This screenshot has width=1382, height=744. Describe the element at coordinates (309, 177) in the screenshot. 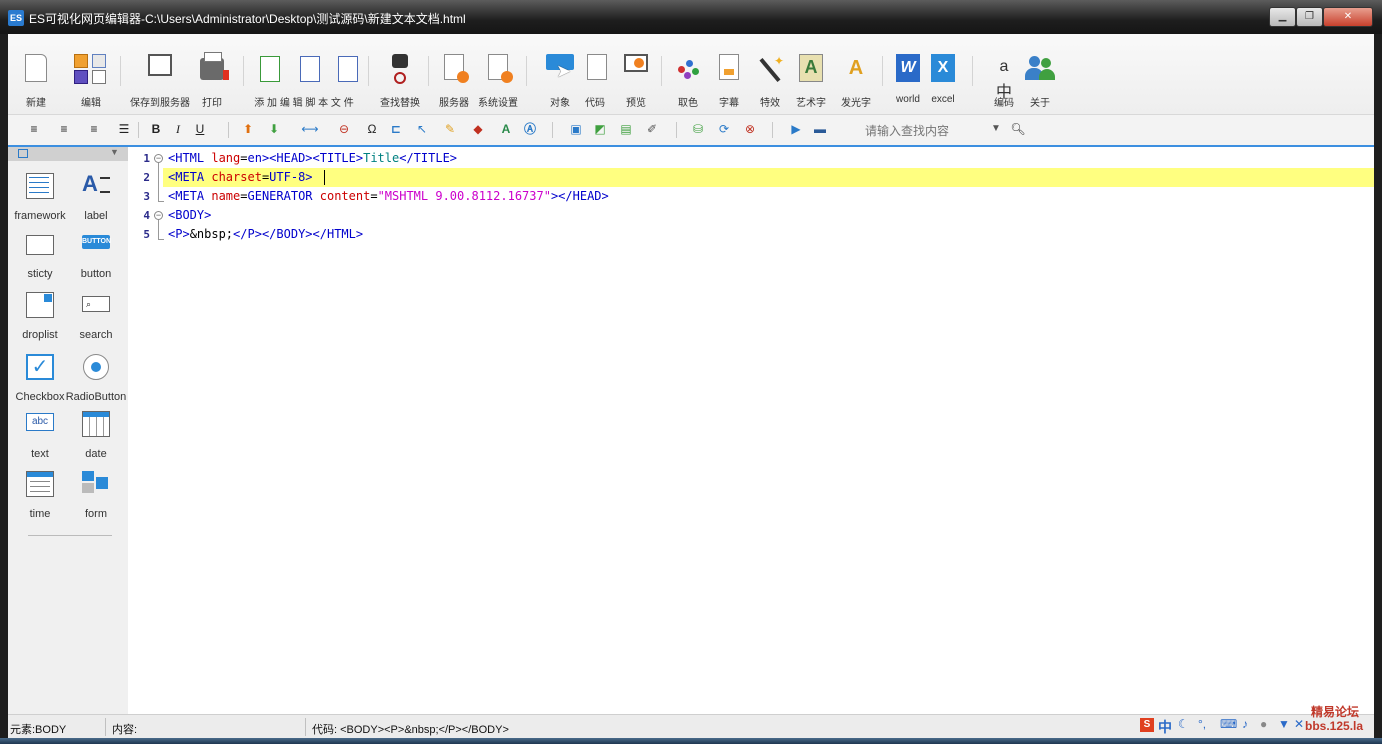

I see `code-token: >` at that location.